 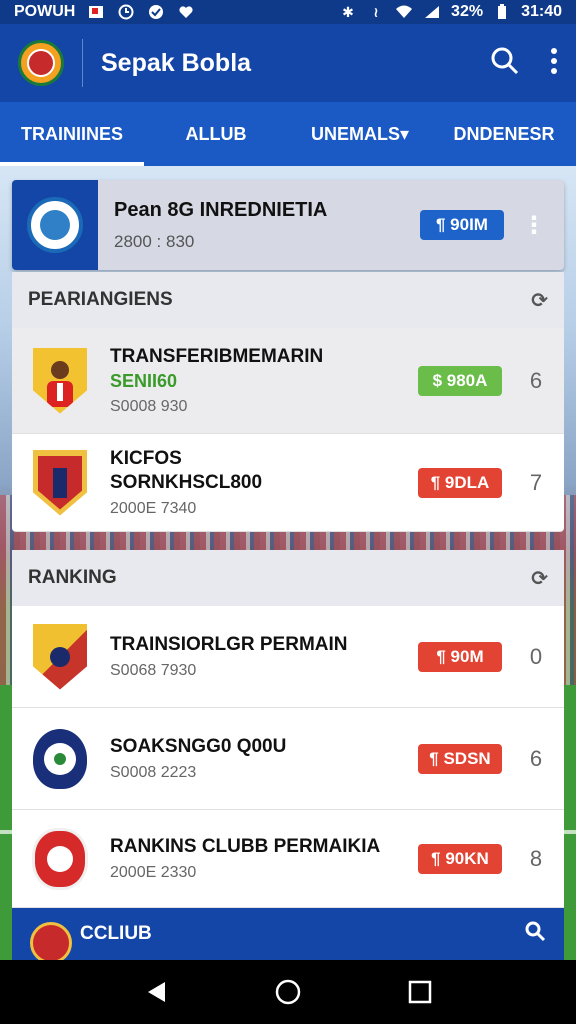 I want to click on item-subtitle: S0008 2223, so click(x=153, y=773).